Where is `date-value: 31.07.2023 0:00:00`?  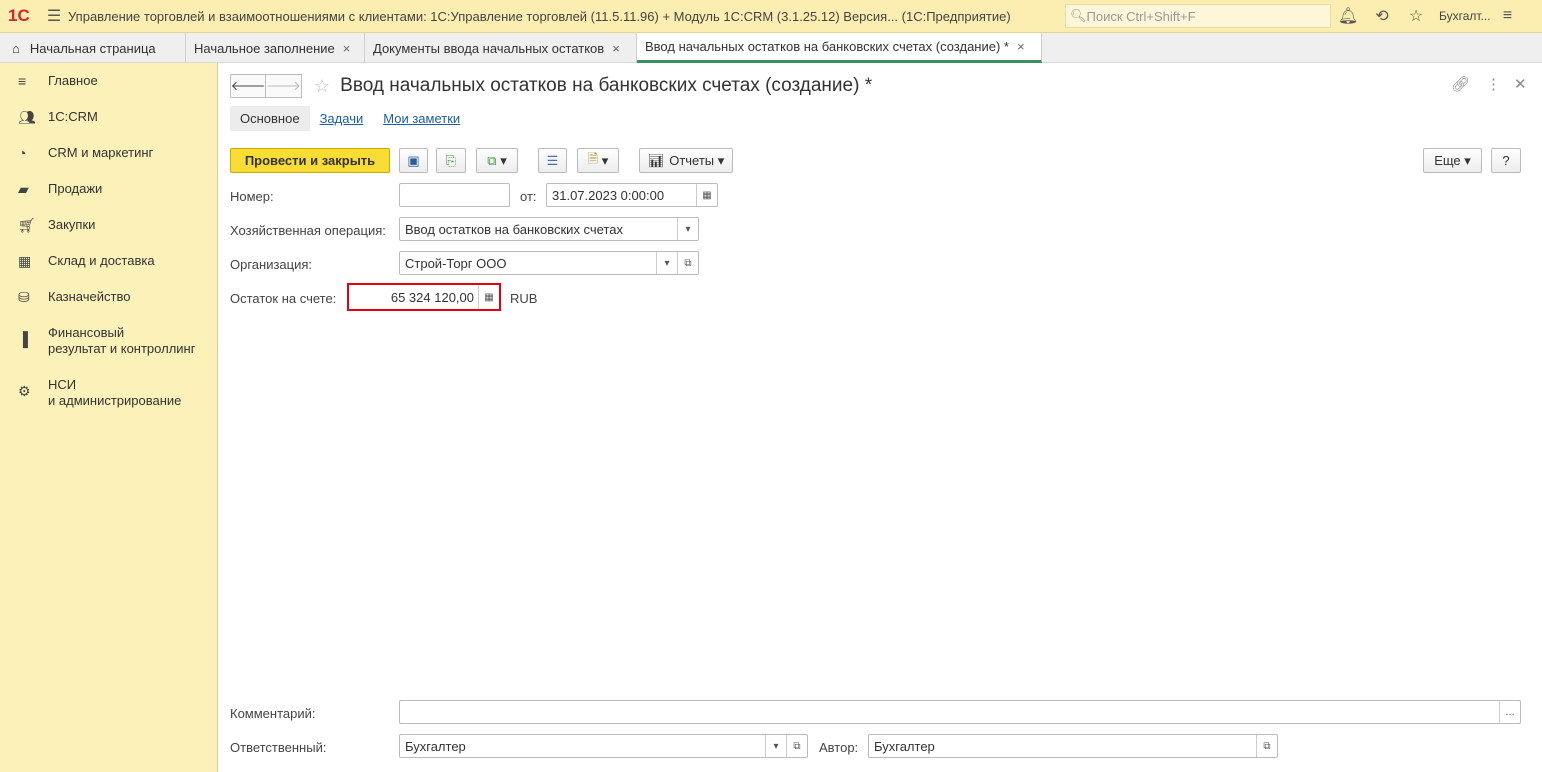
date-value: 31.07.2023 0:00:00 is located at coordinates (608, 195).